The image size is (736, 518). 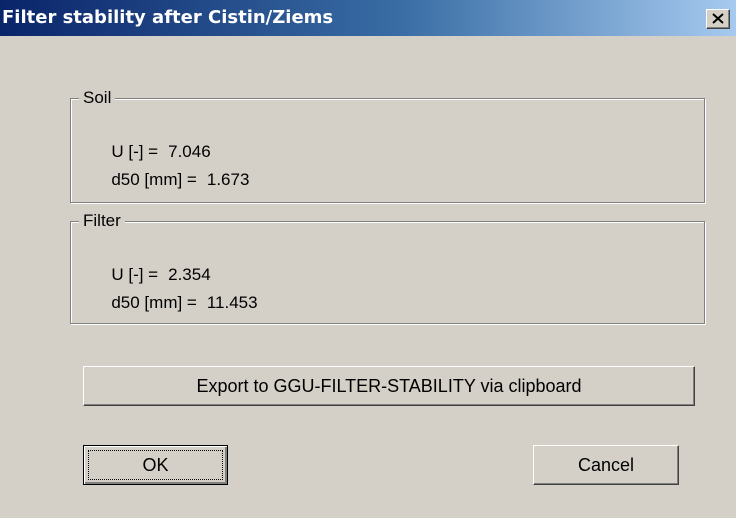 I want to click on cancel-button-label: Cancel, so click(x=606, y=465).